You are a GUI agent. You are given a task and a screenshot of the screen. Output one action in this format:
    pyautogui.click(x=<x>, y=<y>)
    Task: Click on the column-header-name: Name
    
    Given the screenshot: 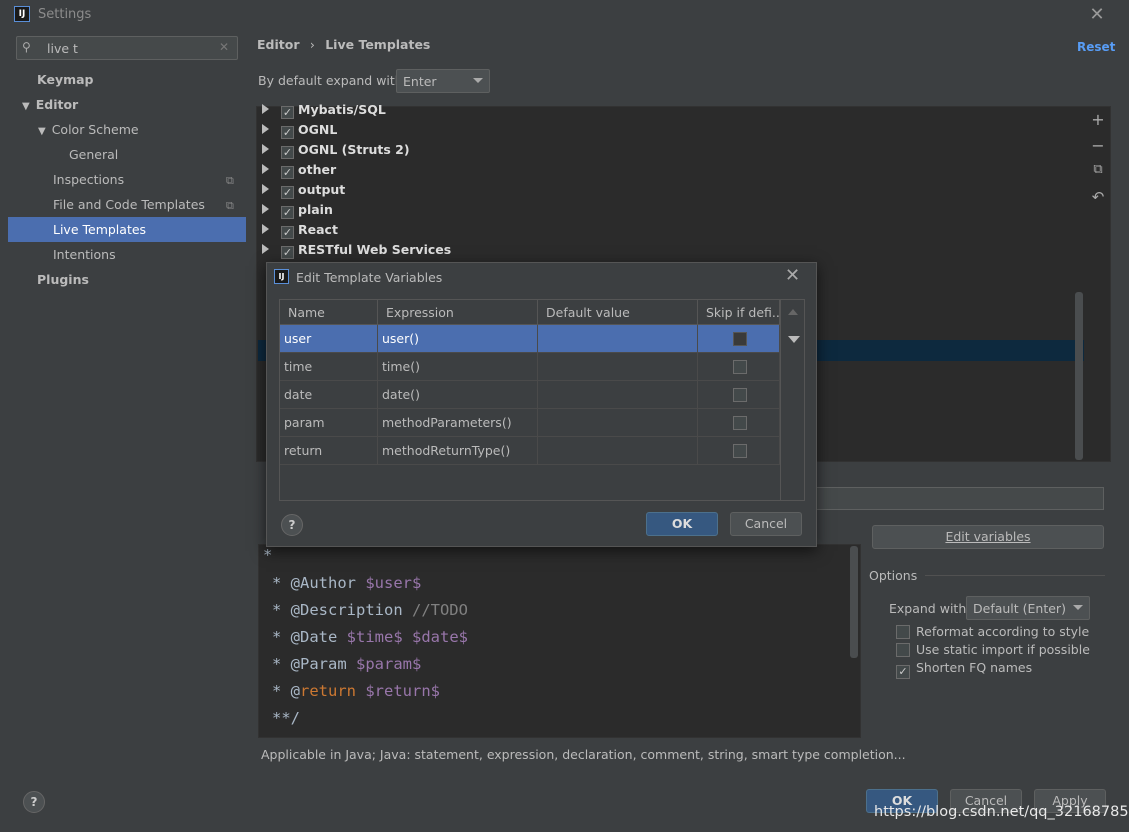 What is the action you would take?
    pyautogui.click(x=329, y=312)
    